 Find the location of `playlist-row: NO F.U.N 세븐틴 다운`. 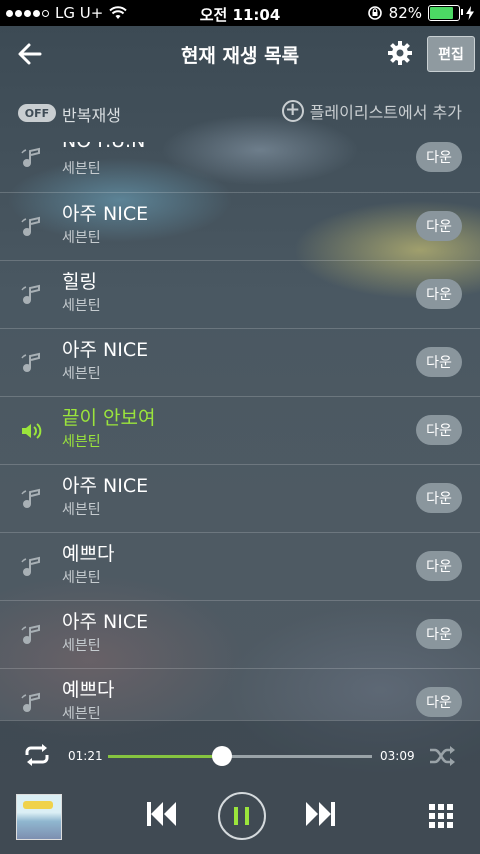

playlist-row: NO F.U.N 세븐틴 다운 is located at coordinates (240, 167).